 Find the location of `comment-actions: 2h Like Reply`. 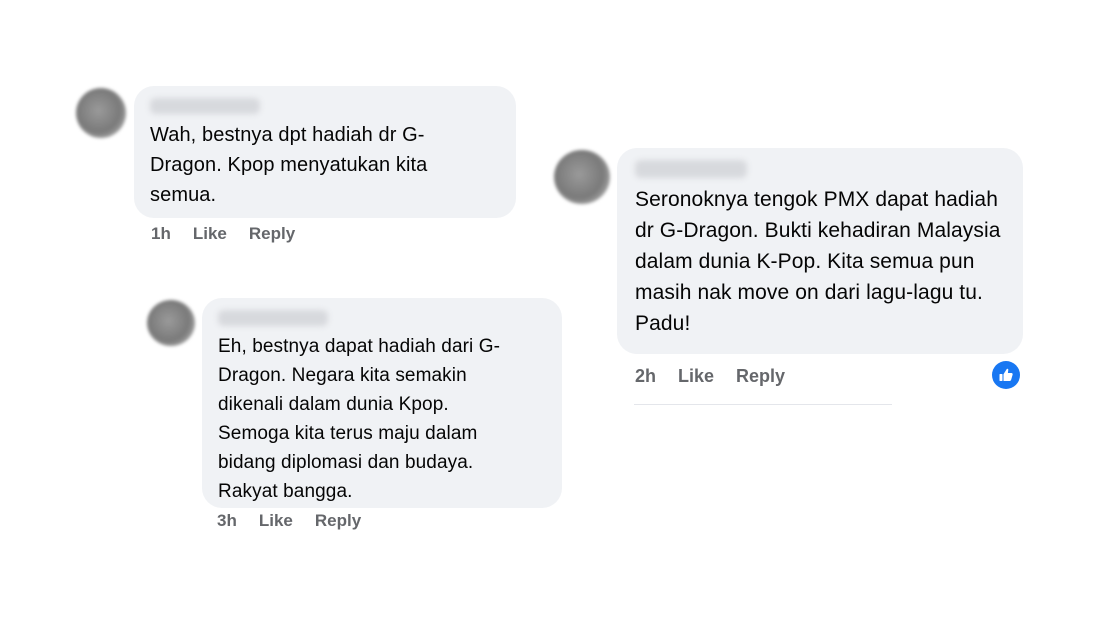

comment-actions: 2h Like Reply is located at coordinates (721, 376).